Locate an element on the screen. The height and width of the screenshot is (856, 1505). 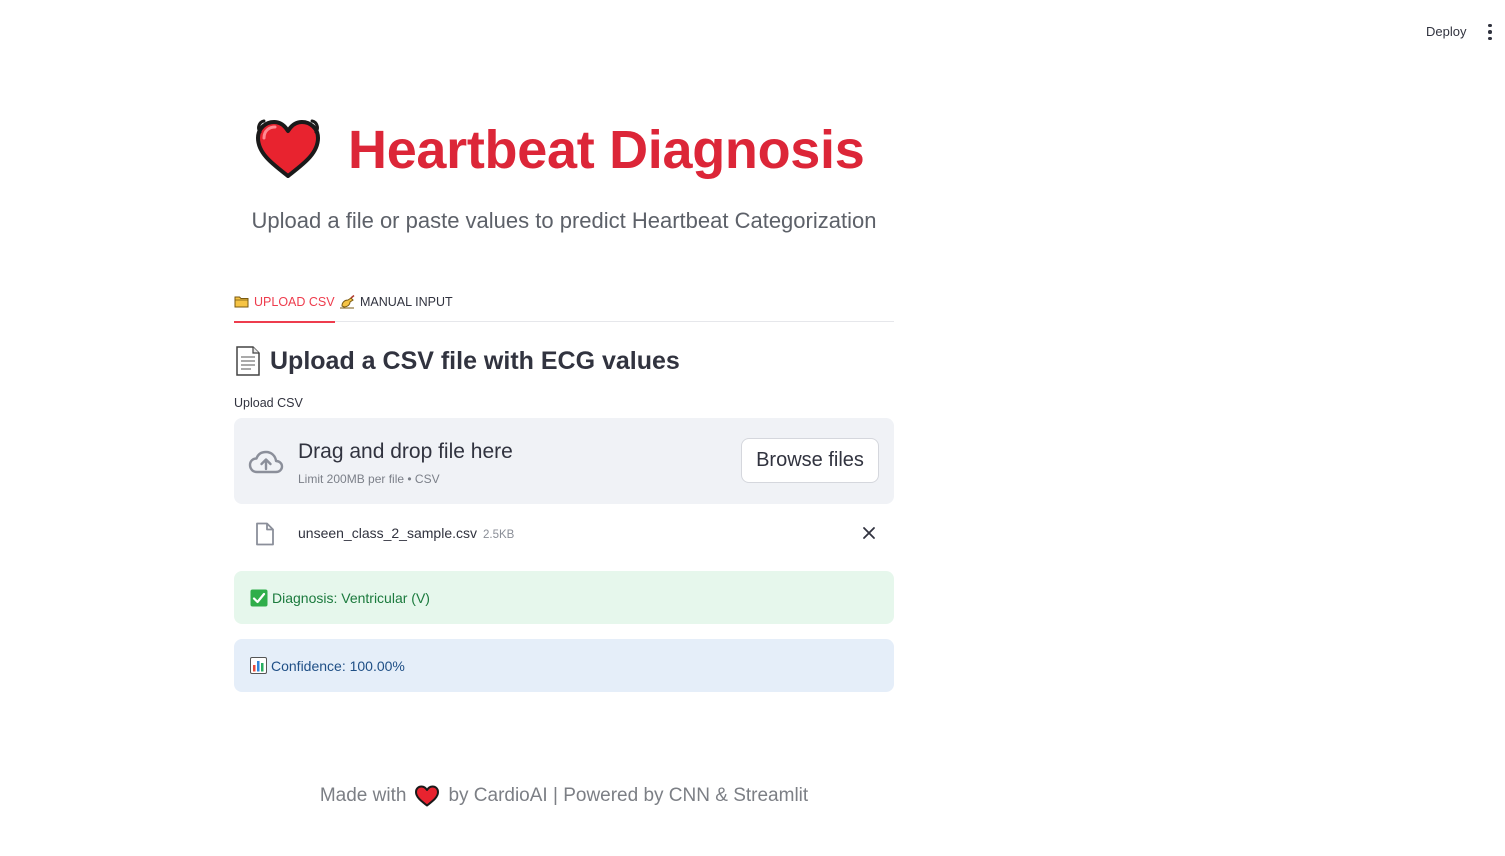
uploaded-file-row: unseen_class_2_sample.csv 2.5KB is located at coordinates (564, 533).